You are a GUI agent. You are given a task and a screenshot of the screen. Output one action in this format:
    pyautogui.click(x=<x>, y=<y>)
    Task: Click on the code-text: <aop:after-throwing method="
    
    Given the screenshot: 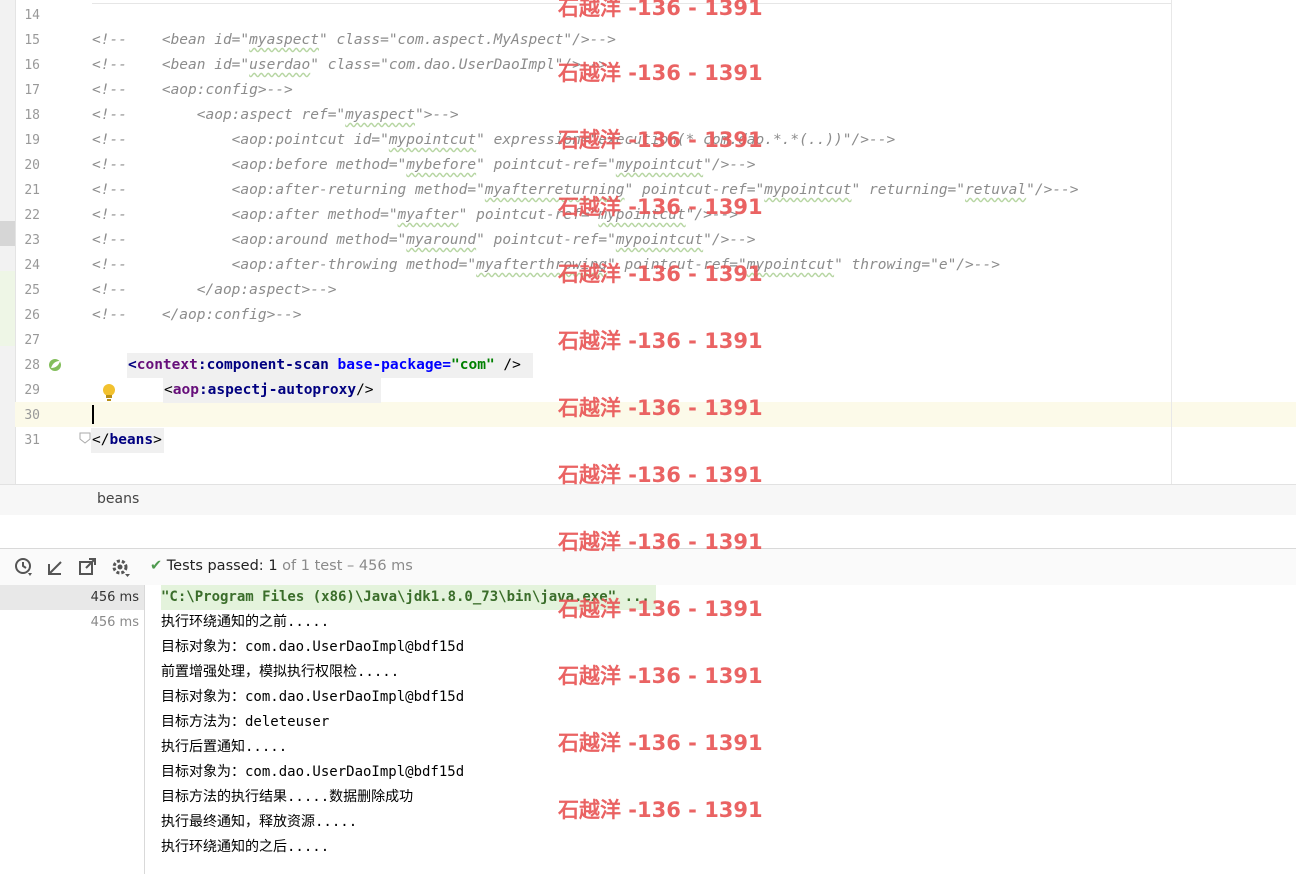 What is the action you would take?
    pyautogui.click(x=301, y=265)
    